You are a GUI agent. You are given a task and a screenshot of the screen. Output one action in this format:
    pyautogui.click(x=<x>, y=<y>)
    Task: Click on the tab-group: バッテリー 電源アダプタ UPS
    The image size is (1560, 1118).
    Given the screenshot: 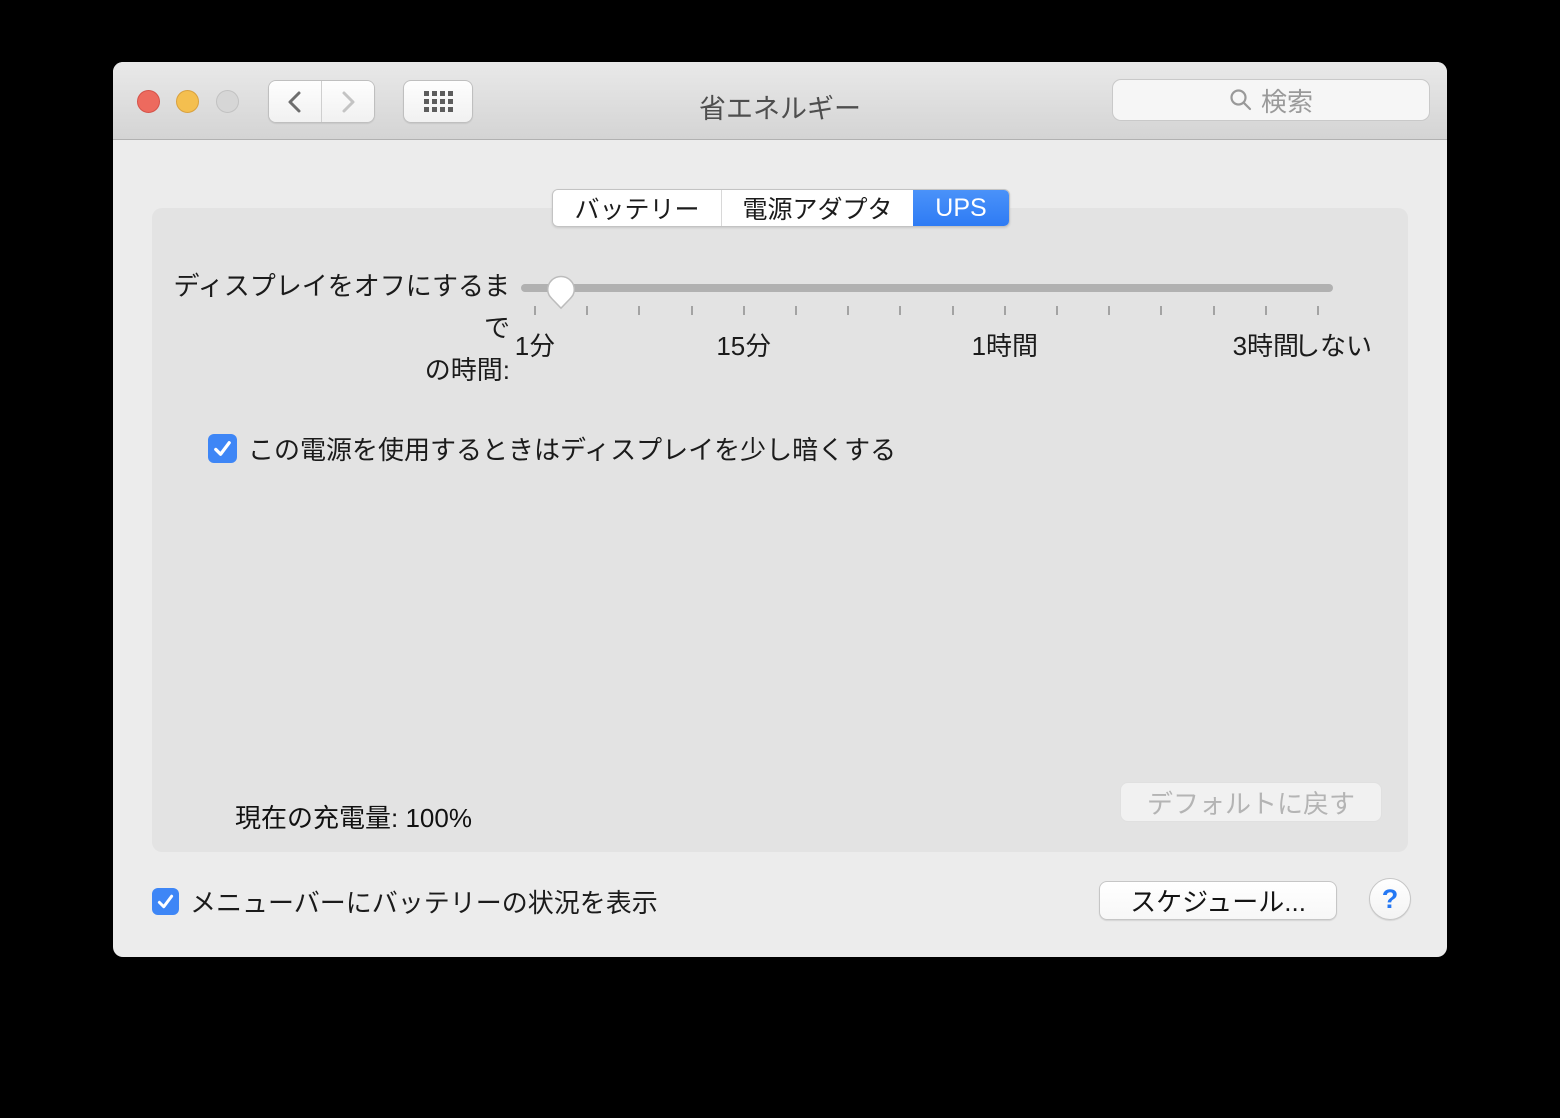 What is the action you would take?
    pyautogui.click(x=781, y=208)
    